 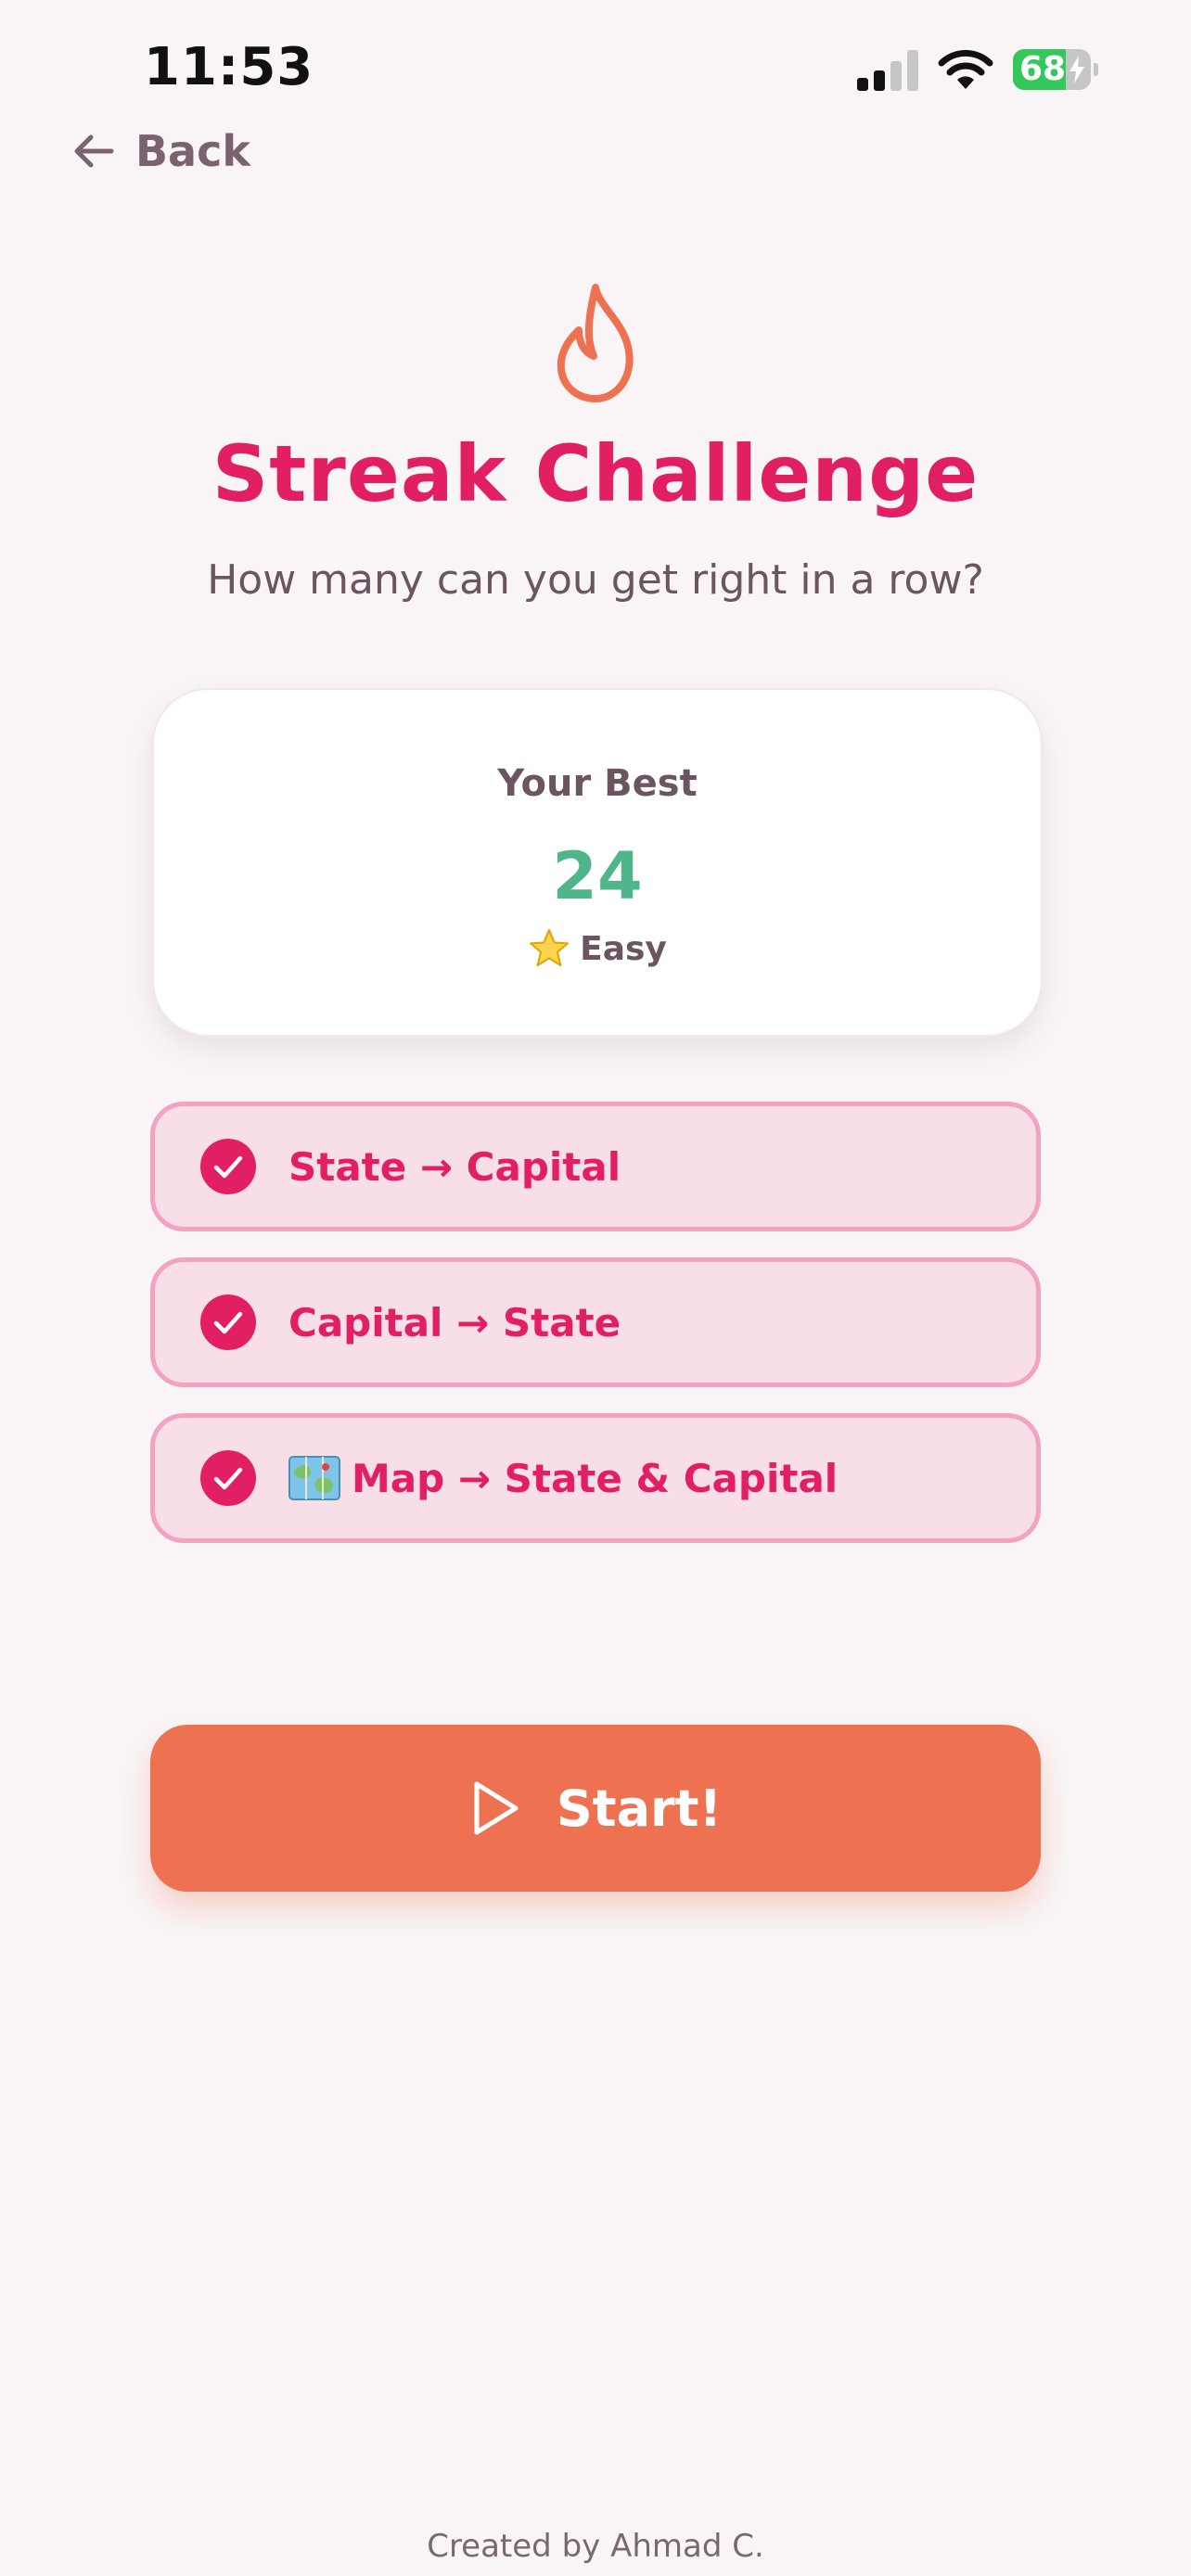 I want to click on start-button: Start!, so click(x=595, y=1808).